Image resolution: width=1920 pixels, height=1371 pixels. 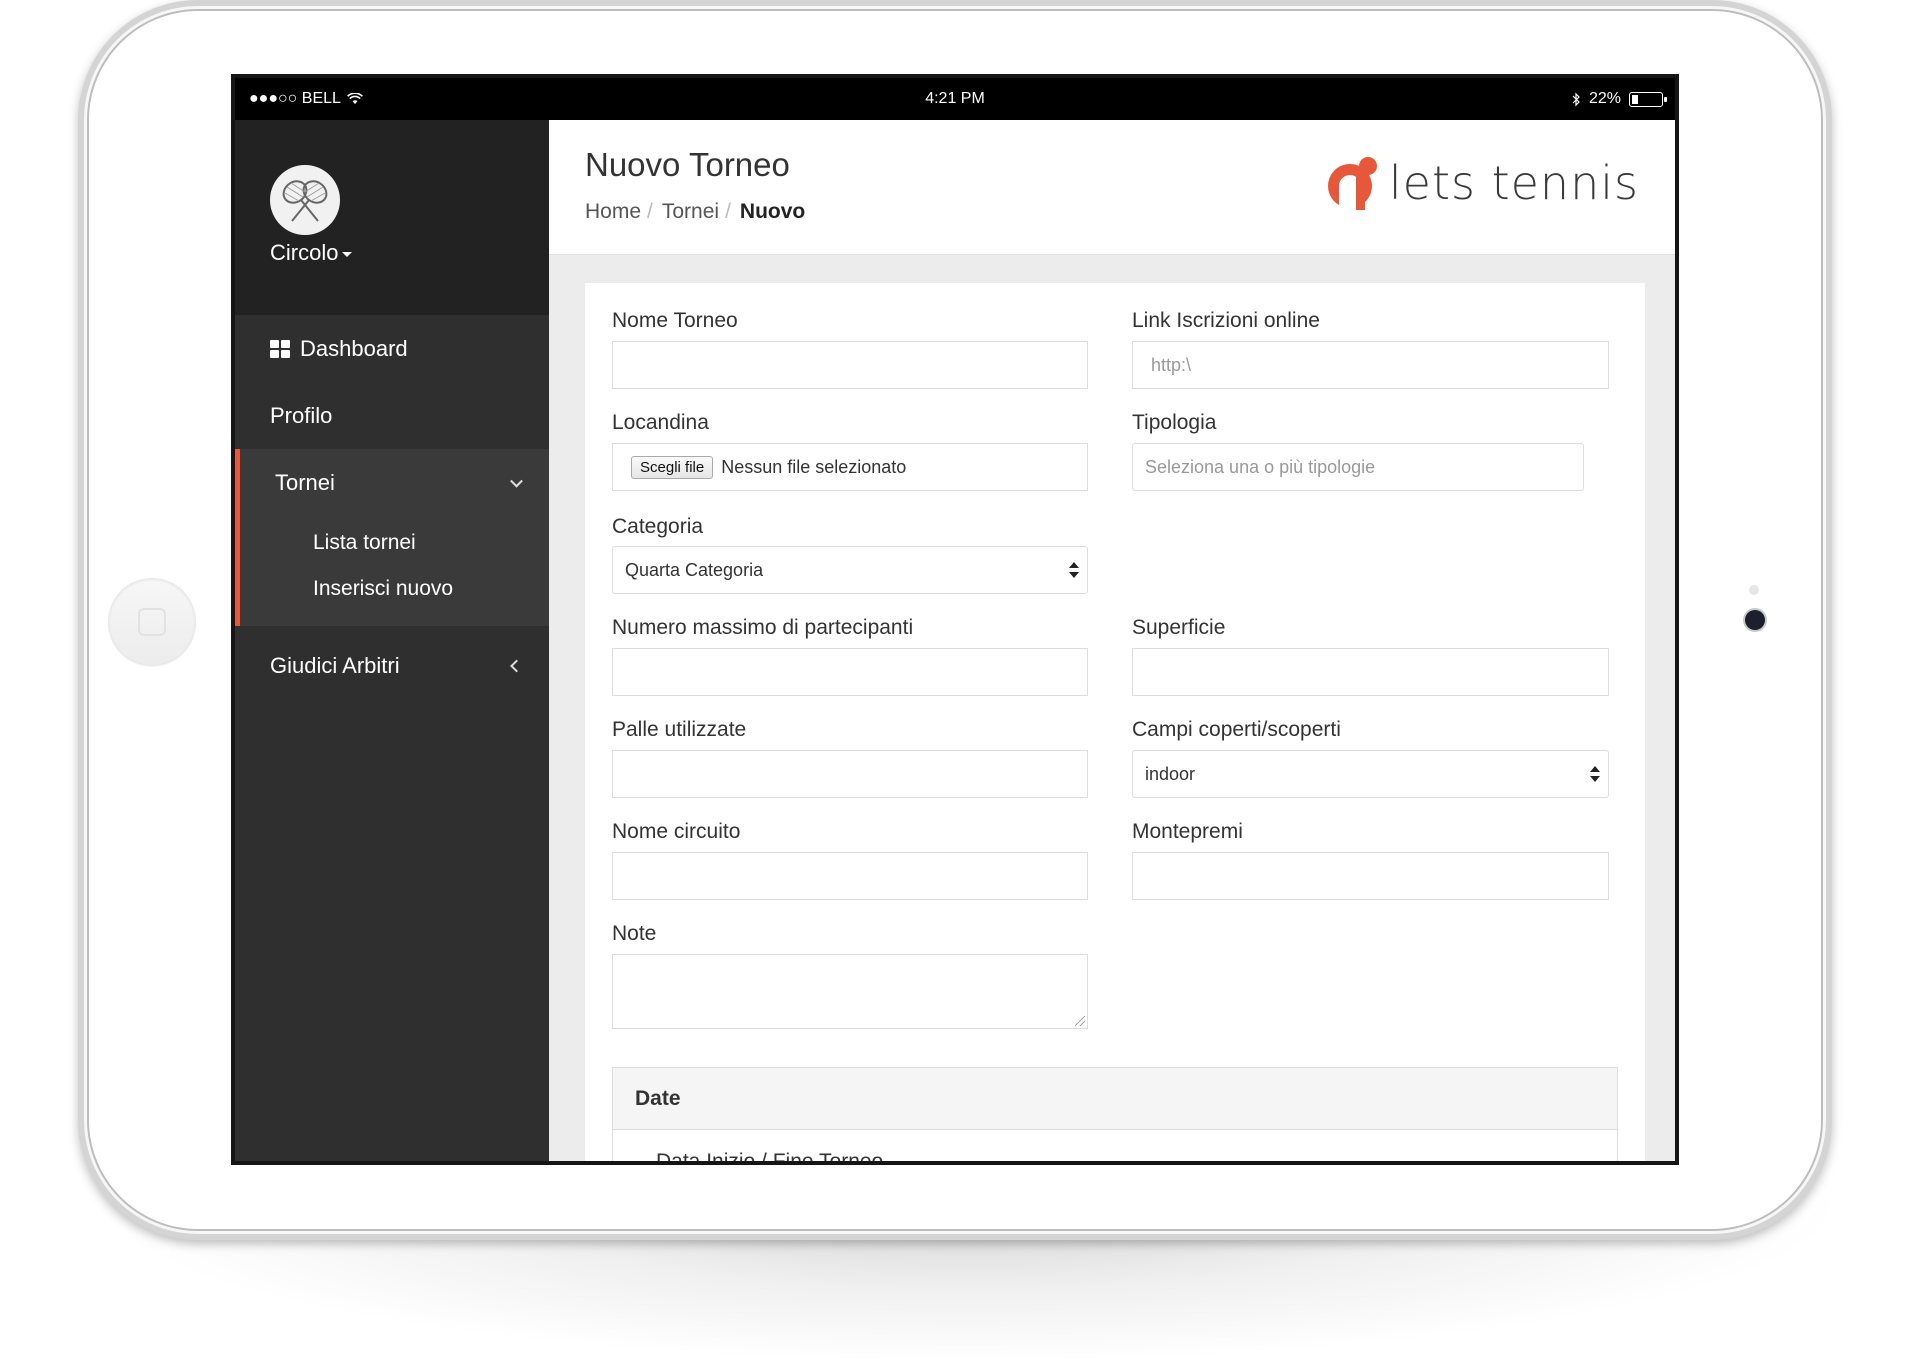 What do you see at coordinates (1370, 365) in the screenshot?
I see `link-iscrizioni-input: http:\` at bounding box center [1370, 365].